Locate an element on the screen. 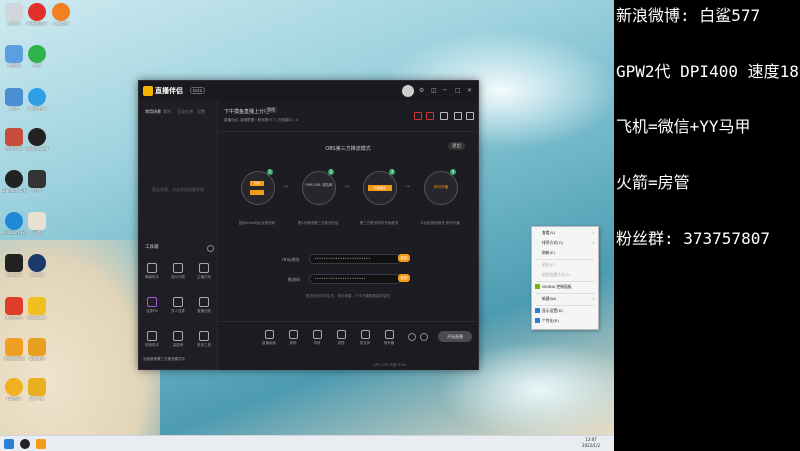  app-titlebar: 直播伴侣 beta ⚙ ◫ ─ □ ✕ is located at coordinates (308, 91).